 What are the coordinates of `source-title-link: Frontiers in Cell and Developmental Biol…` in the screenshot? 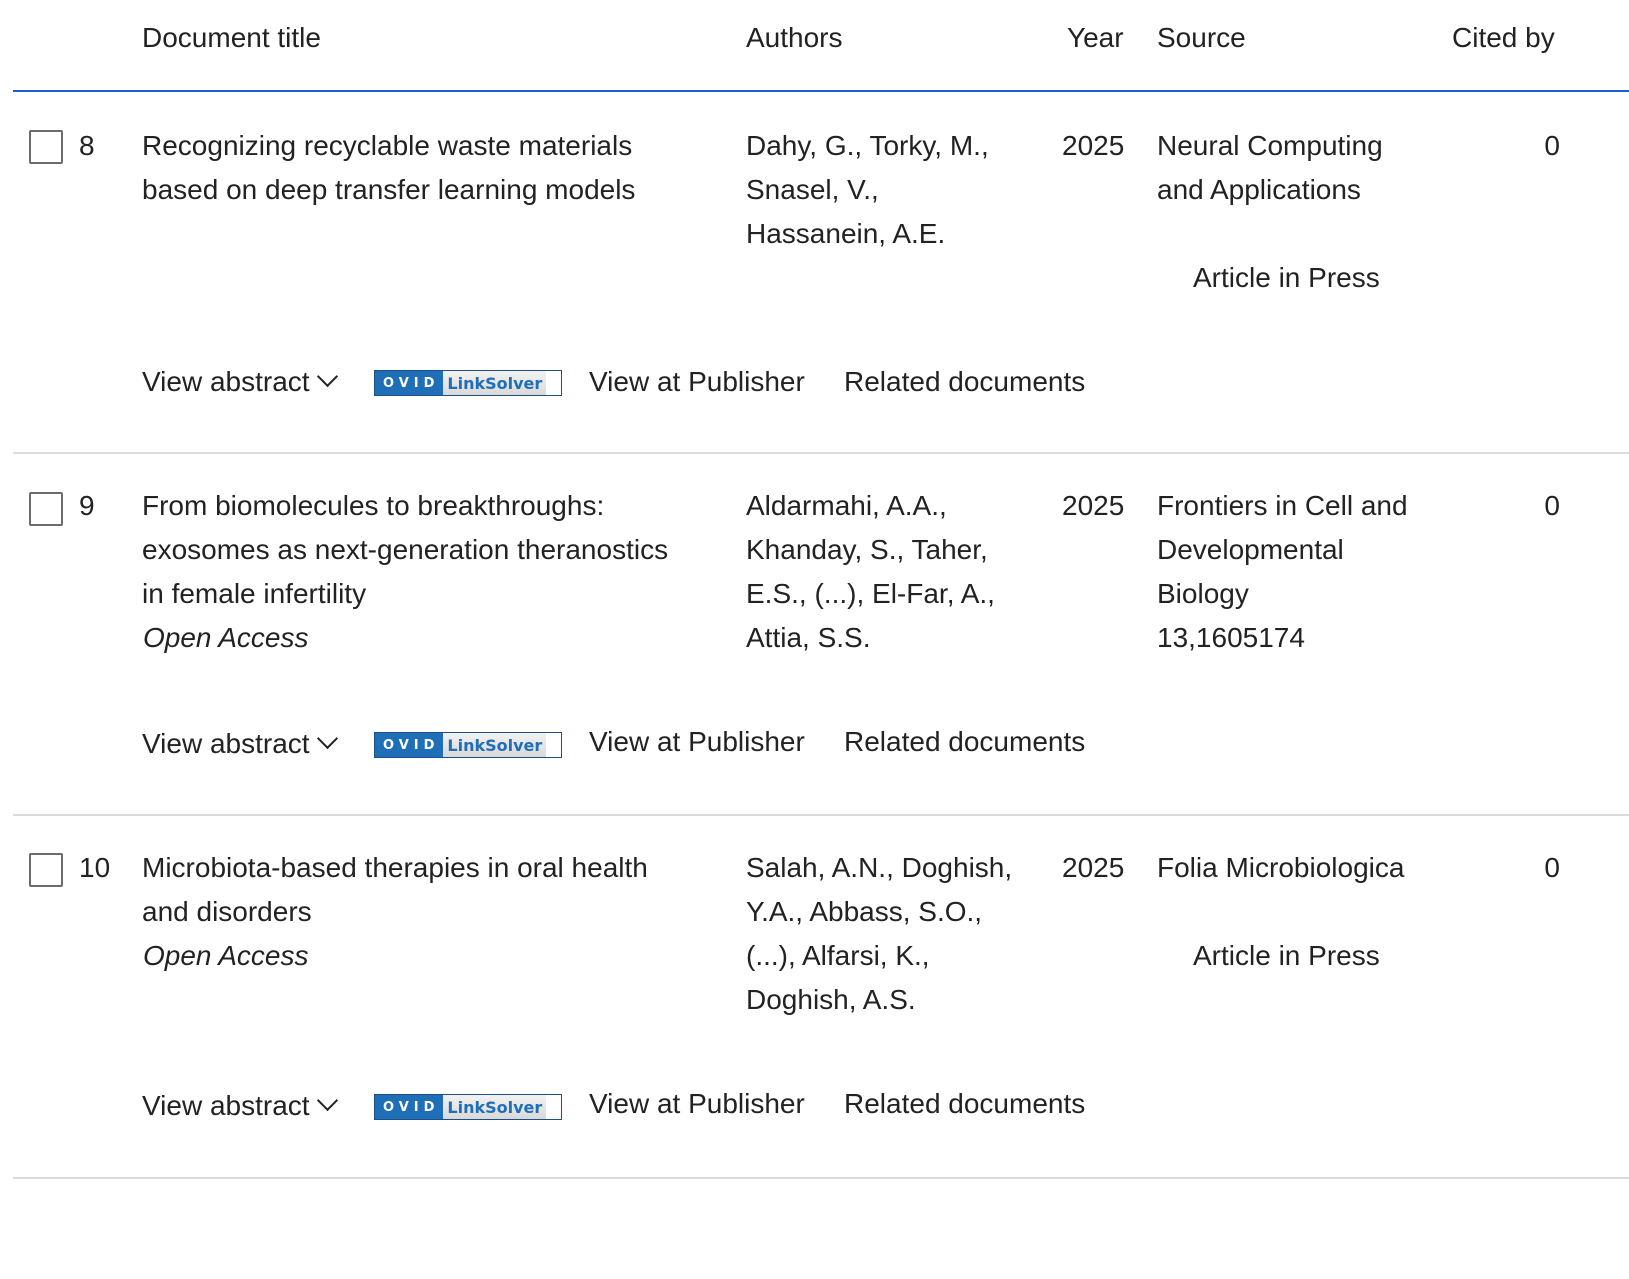 It's located at (1302, 572).